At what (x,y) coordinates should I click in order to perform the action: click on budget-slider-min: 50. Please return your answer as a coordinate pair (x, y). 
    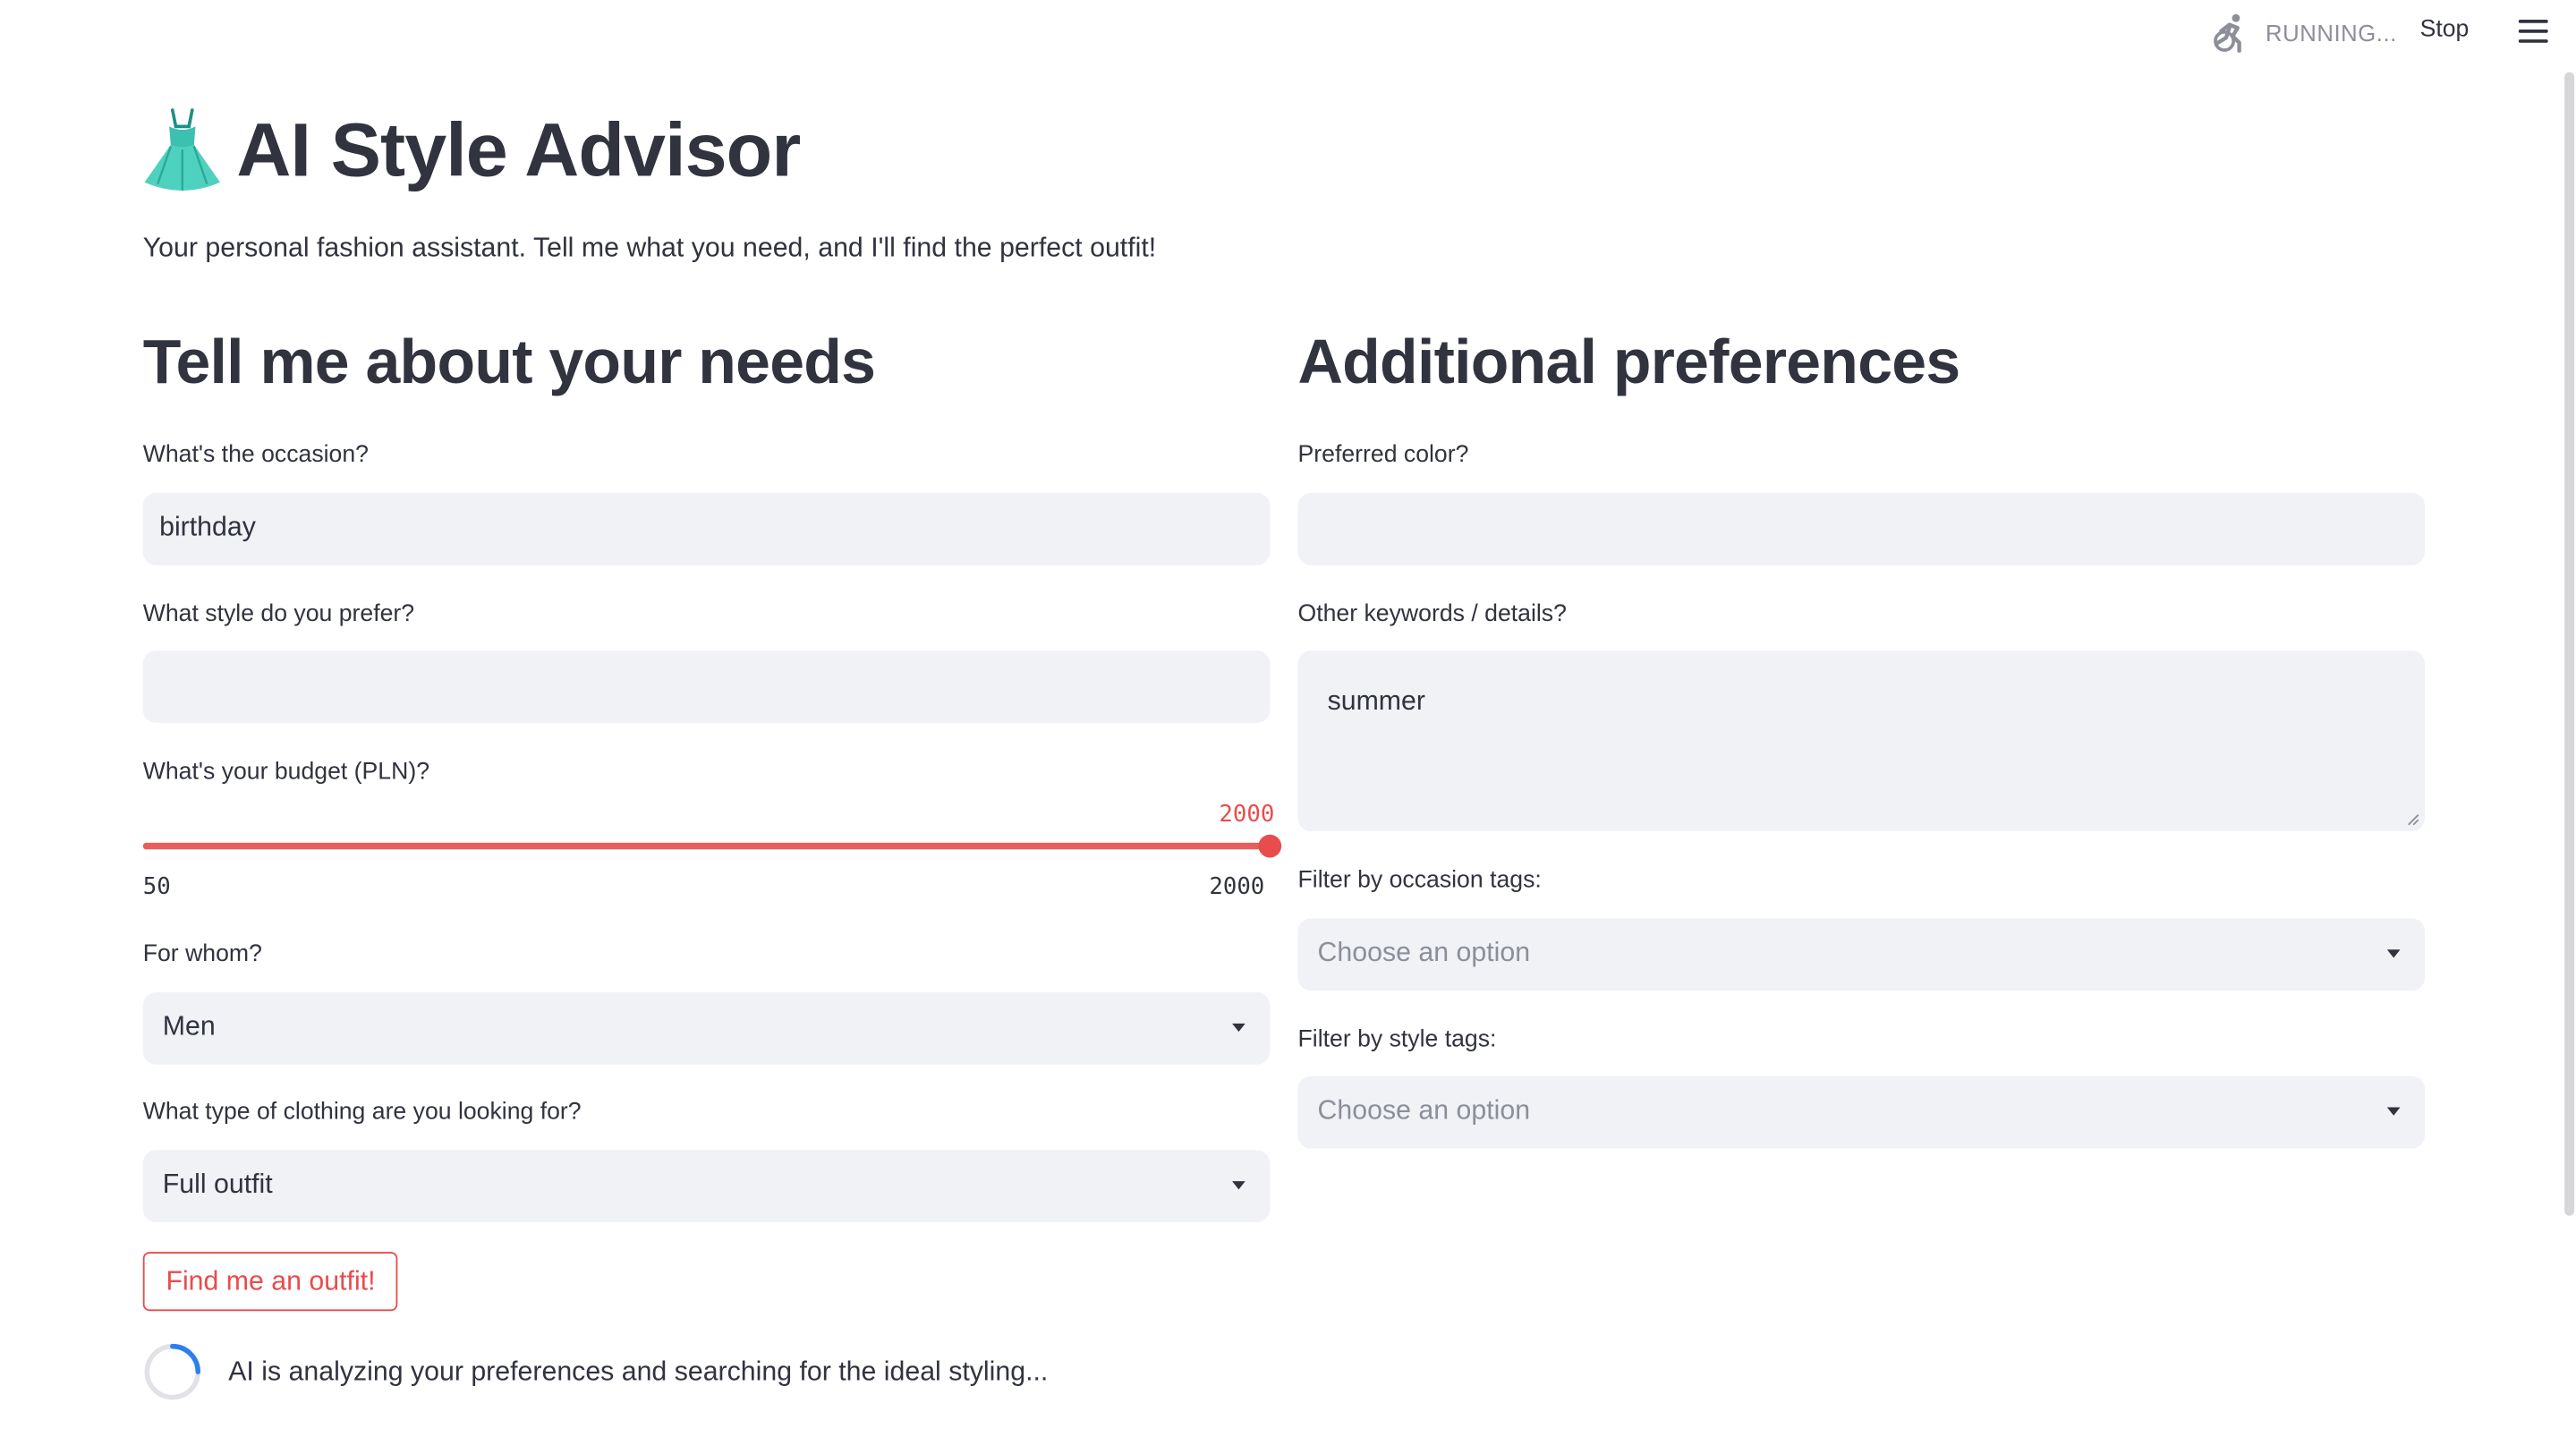
    Looking at the image, I should click on (156, 887).